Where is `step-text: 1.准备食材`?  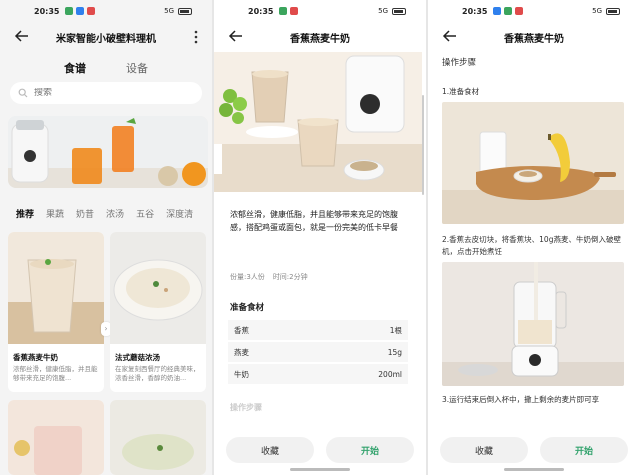 step-text: 1.准备食材 is located at coordinates (461, 91).